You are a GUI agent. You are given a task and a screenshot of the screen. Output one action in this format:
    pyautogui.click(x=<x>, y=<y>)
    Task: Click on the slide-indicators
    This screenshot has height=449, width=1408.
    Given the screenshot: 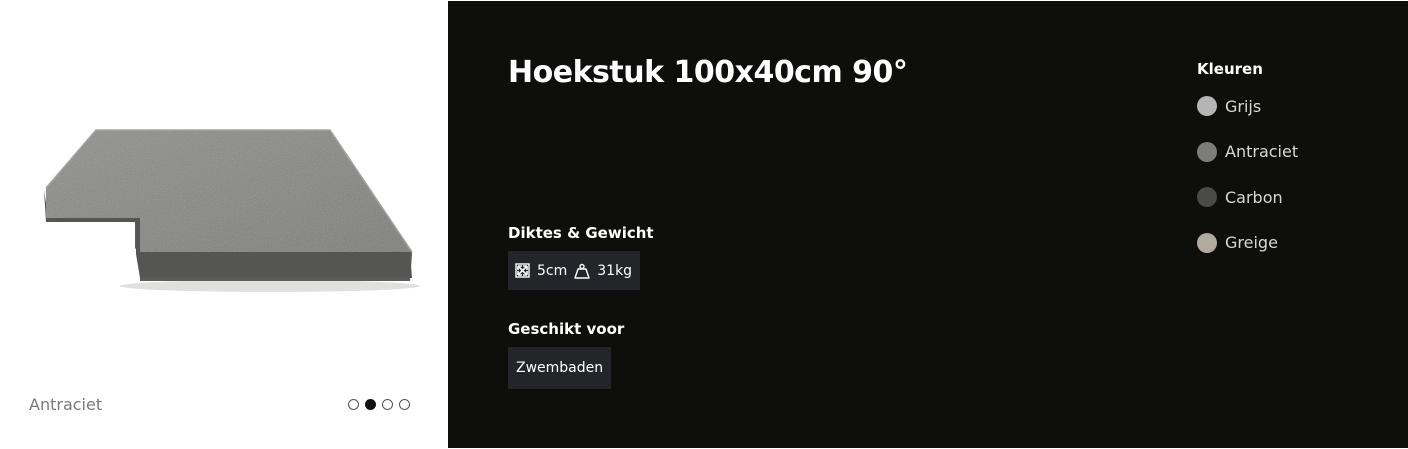 What is the action you would take?
    pyautogui.click(x=379, y=404)
    